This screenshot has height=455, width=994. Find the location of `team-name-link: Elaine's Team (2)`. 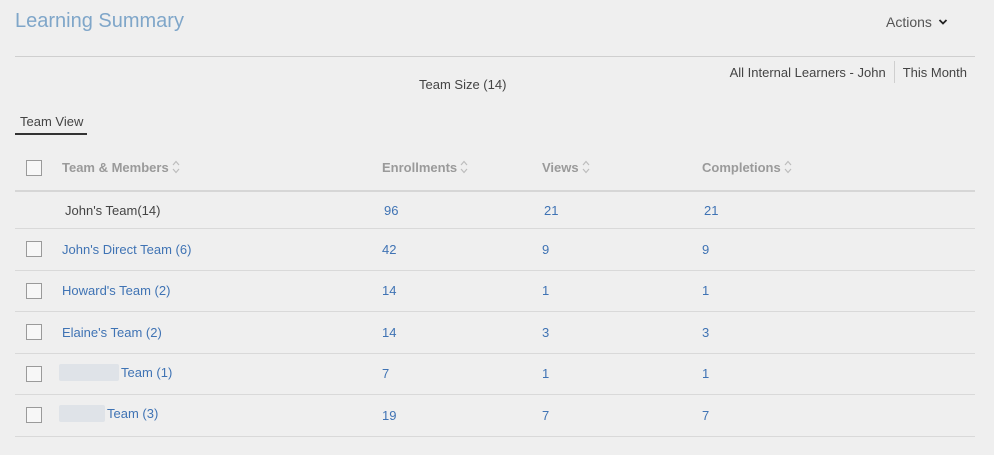

team-name-link: Elaine's Team (2) is located at coordinates (222, 332).